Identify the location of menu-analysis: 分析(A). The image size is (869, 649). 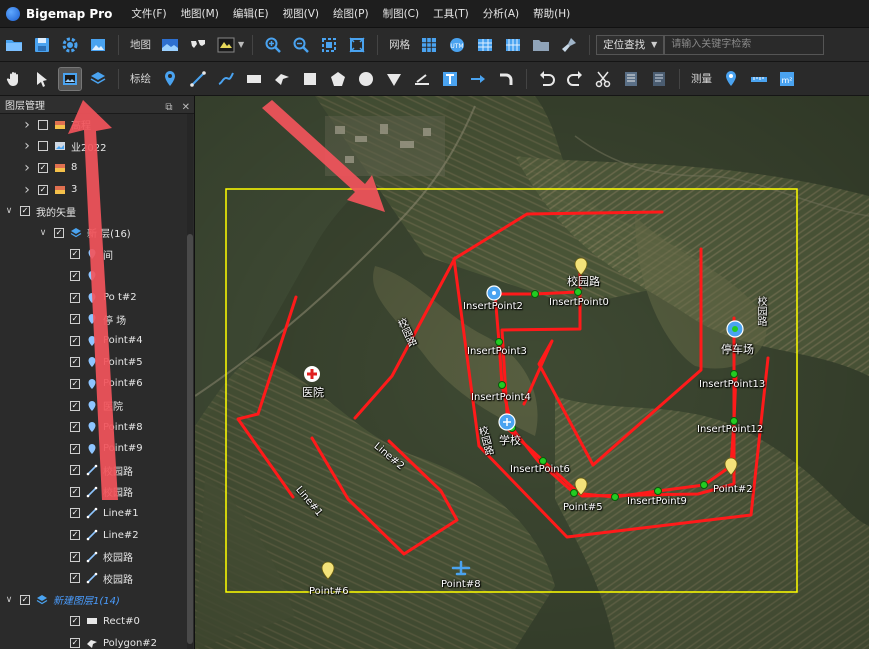
(501, 13).